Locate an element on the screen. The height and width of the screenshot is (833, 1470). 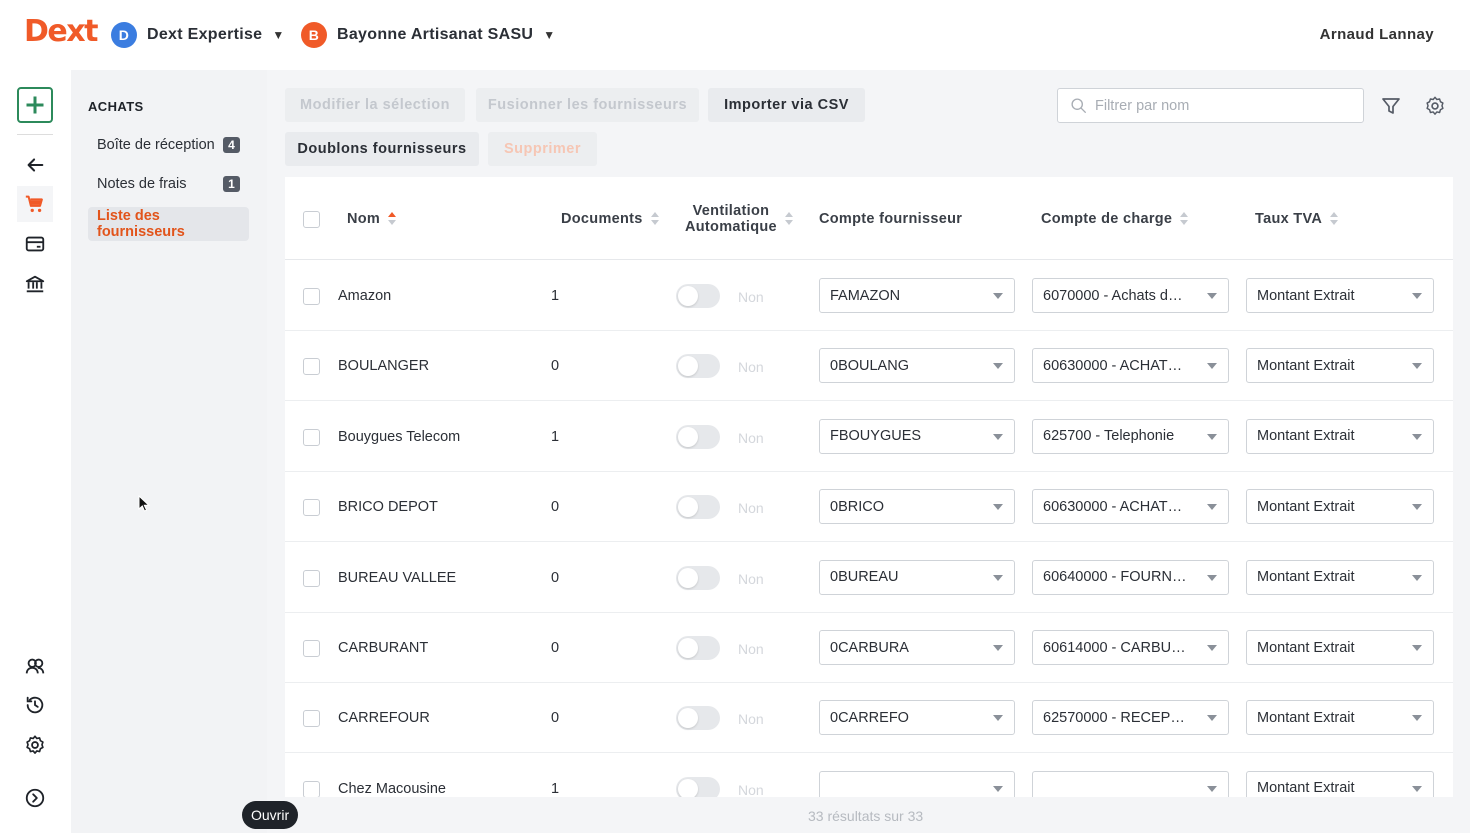
supplier-name: BOULANGER is located at coordinates (383, 366).